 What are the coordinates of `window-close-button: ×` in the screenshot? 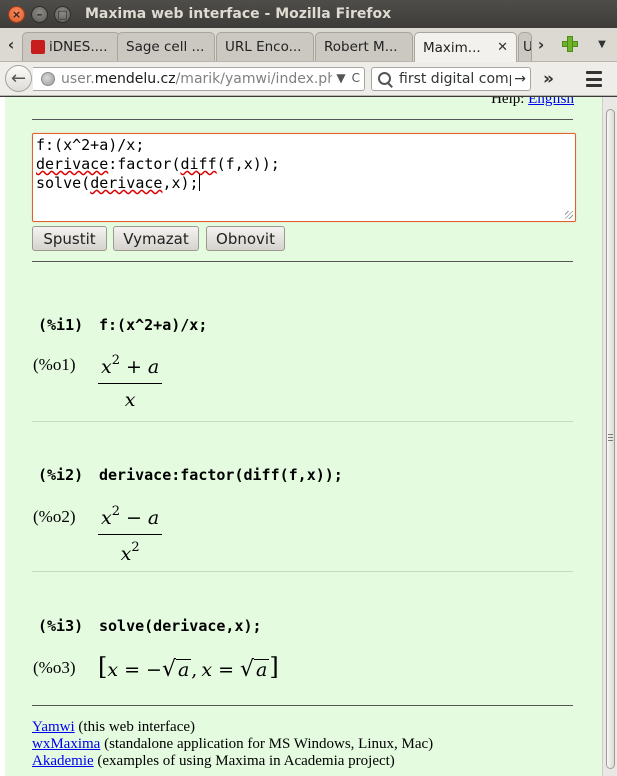 It's located at (16, 14).